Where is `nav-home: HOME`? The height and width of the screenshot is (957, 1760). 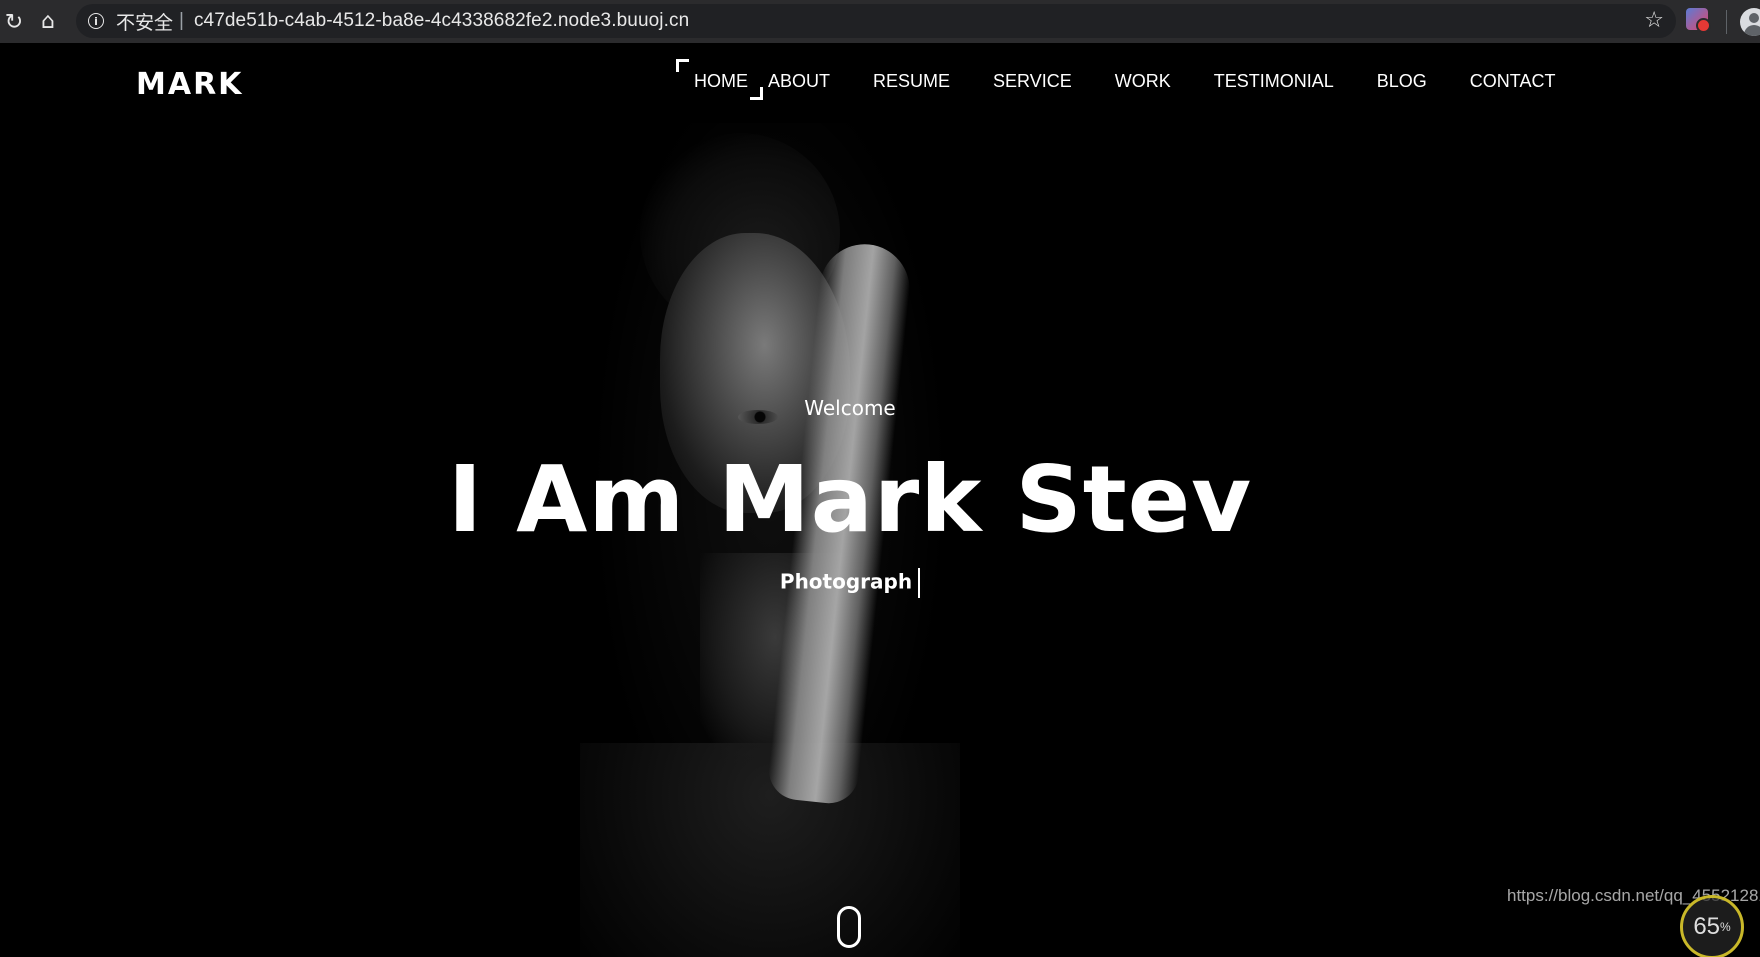
nav-home: HOME is located at coordinates (719, 79).